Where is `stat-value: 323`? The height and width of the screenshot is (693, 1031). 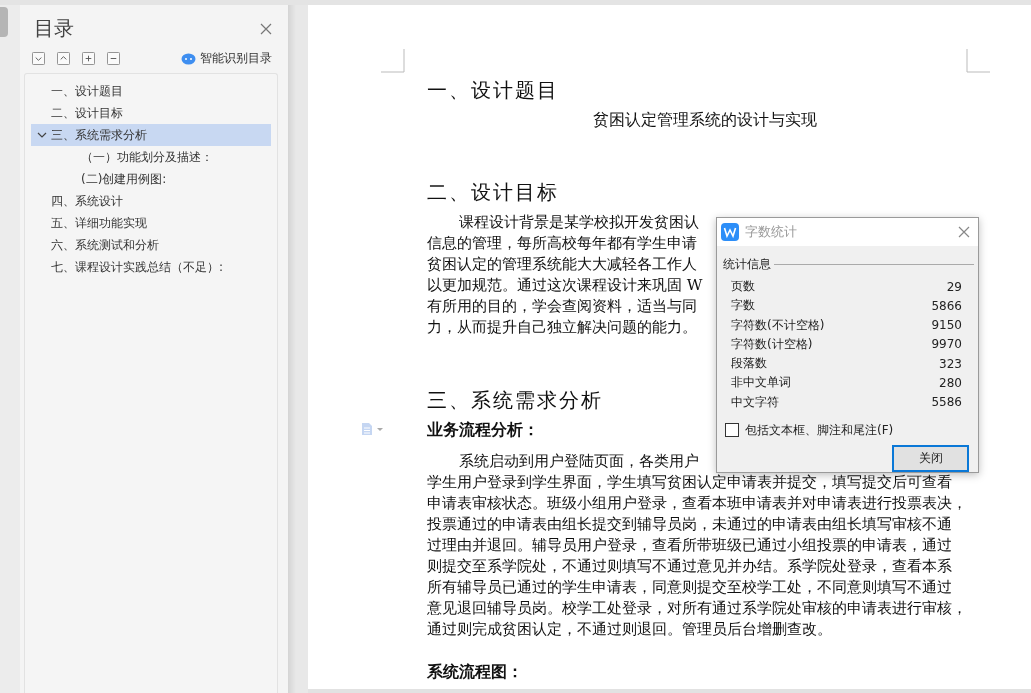
stat-value: 323 is located at coordinates (950, 363).